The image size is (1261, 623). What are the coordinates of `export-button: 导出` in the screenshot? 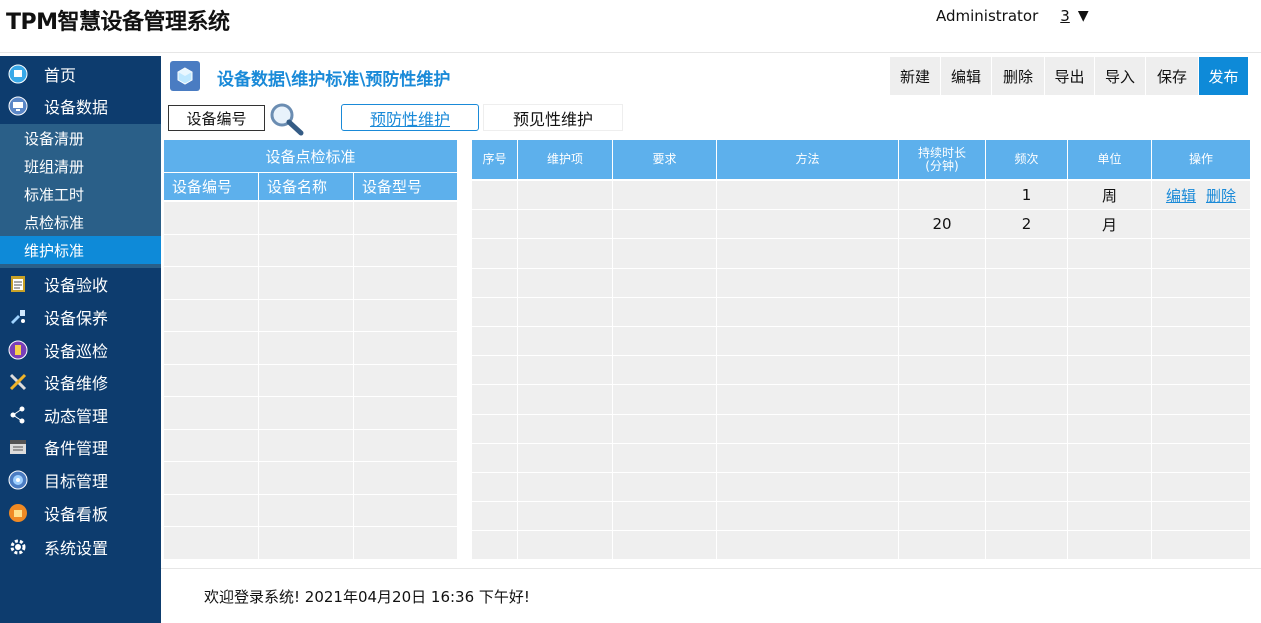 It's located at (1070, 76).